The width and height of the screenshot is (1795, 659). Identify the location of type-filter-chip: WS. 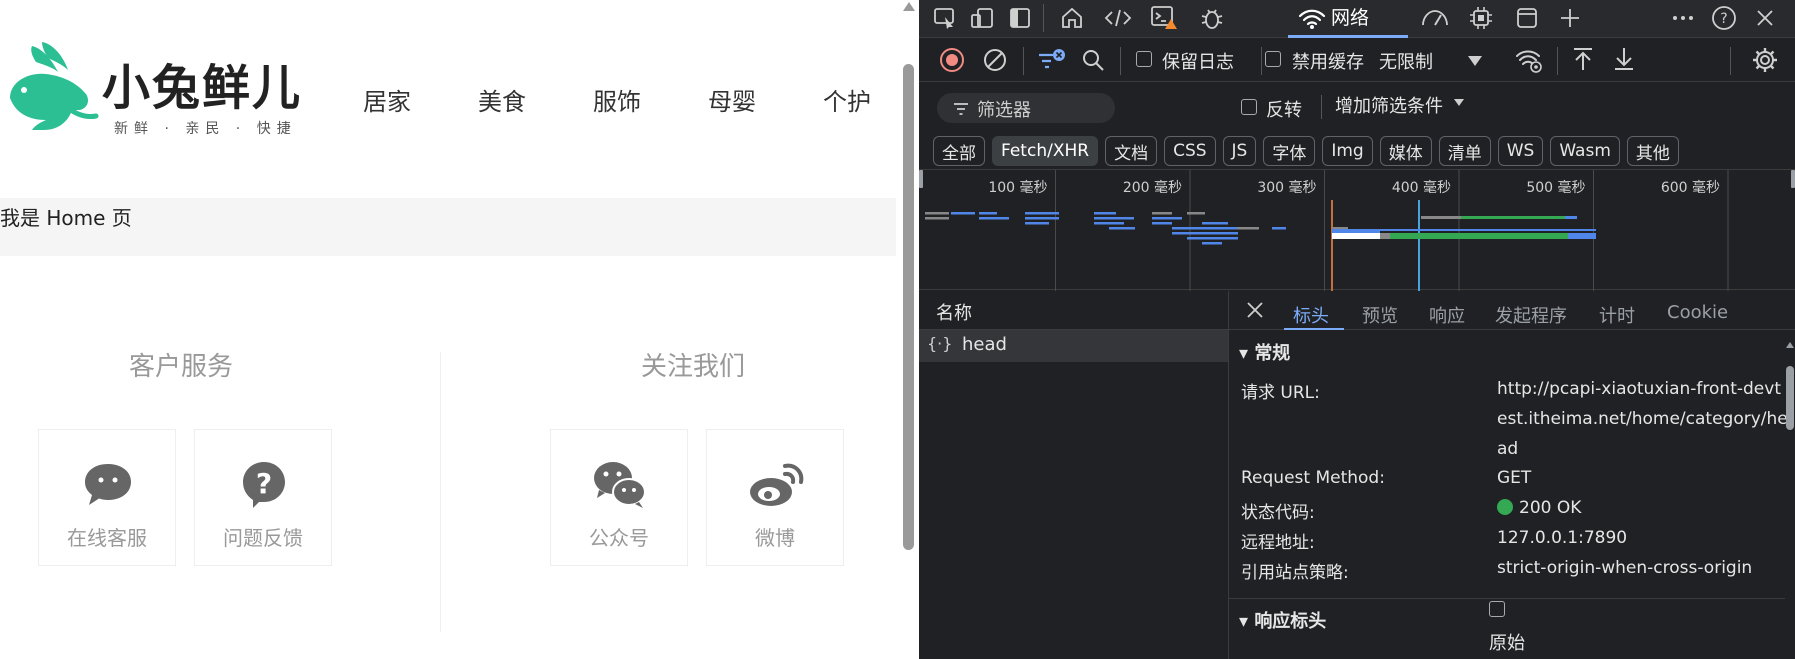
(1520, 151).